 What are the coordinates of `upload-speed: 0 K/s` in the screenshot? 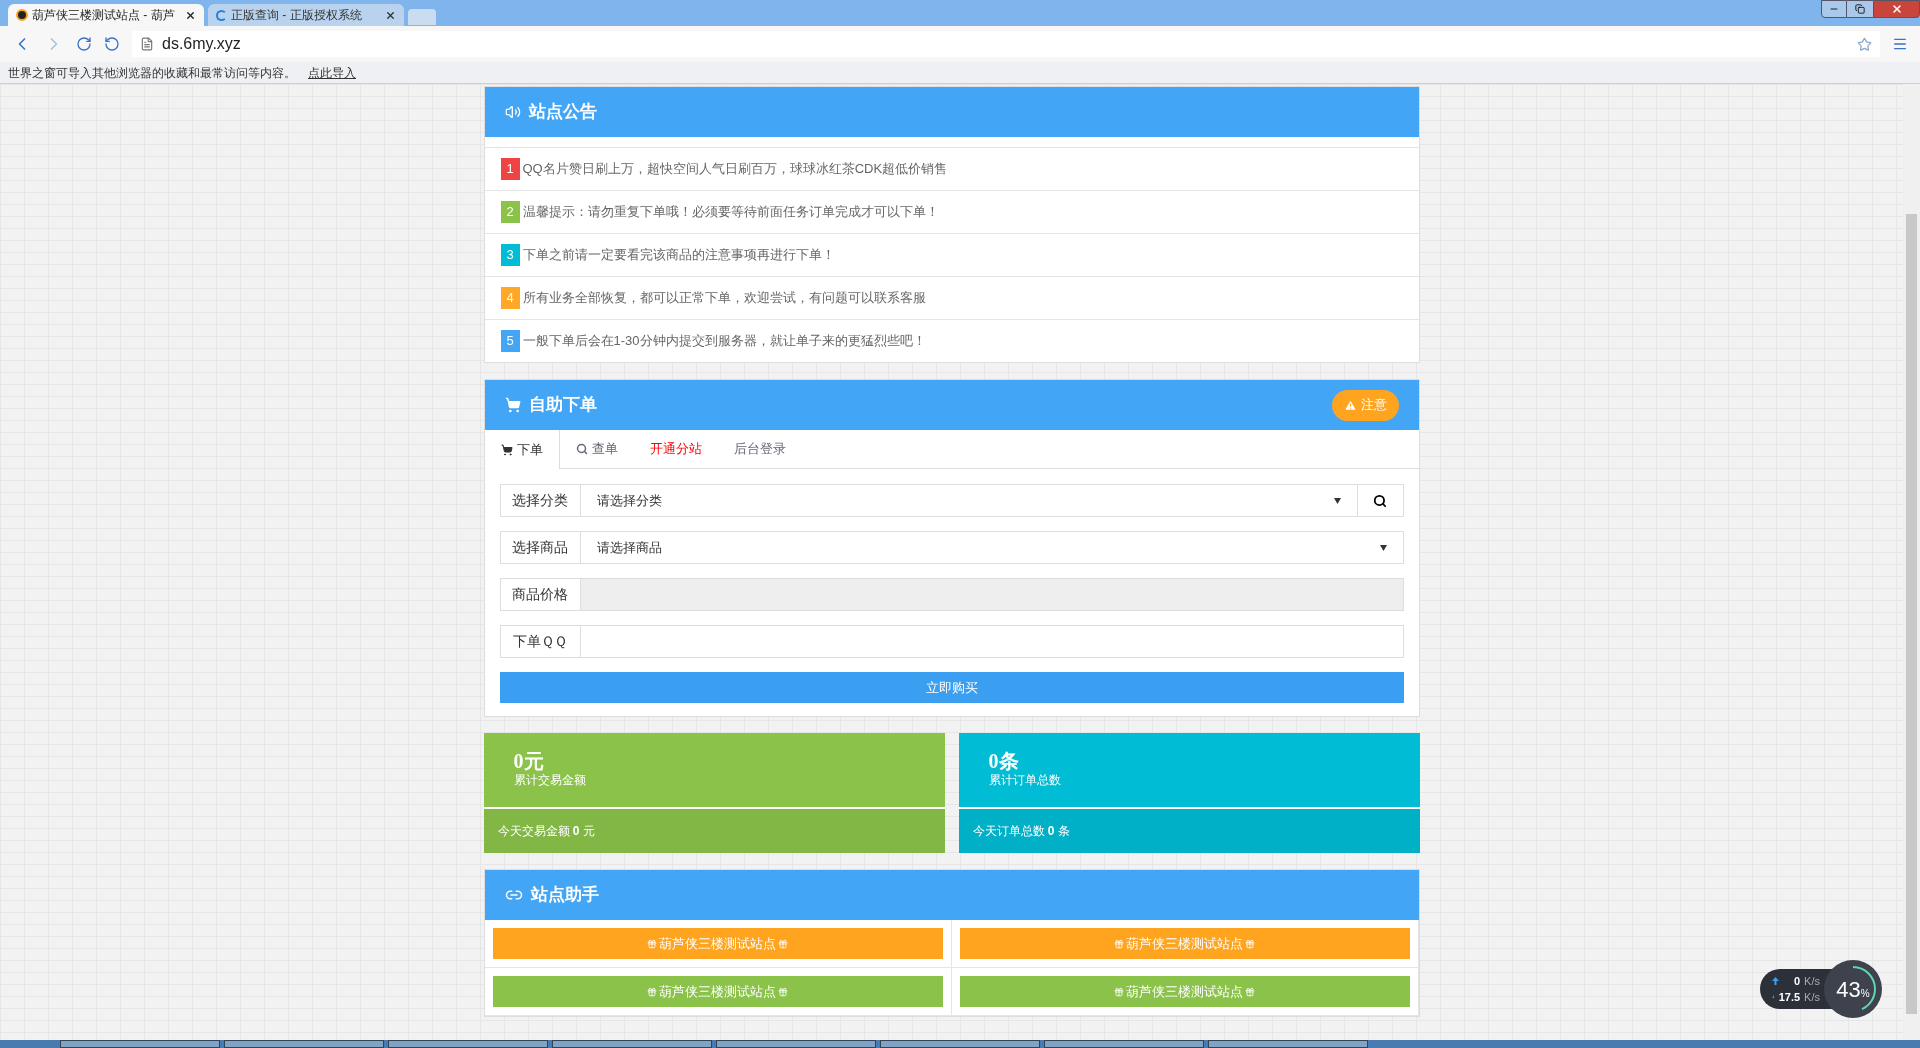 It's located at (1796, 980).